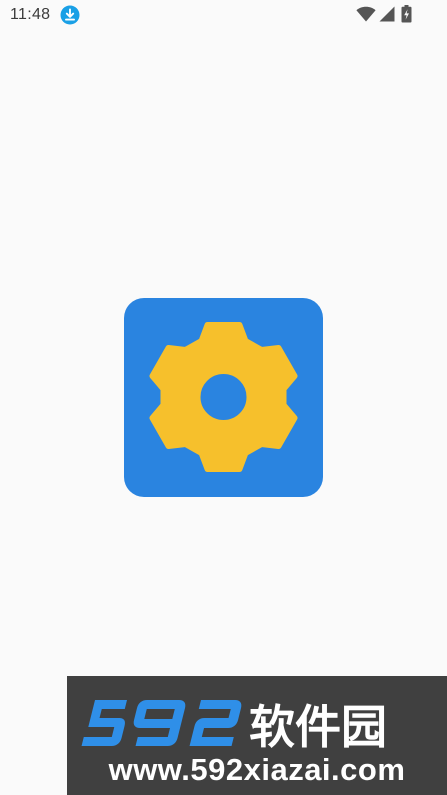 The height and width of the screenshot is (795, 447). Describe the element at coordinates (366, 14) in the screenshot. I see `wifi-icon` at that location.